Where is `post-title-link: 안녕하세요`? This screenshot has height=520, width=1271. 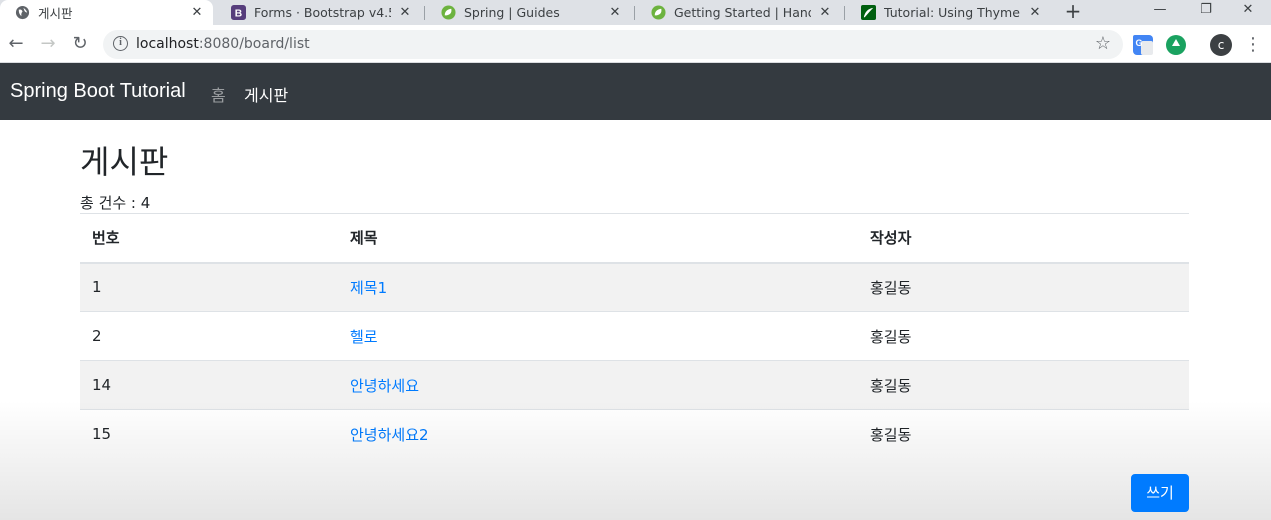 post-title-link: 안녕하세요 is located at coordinates (384, 386).